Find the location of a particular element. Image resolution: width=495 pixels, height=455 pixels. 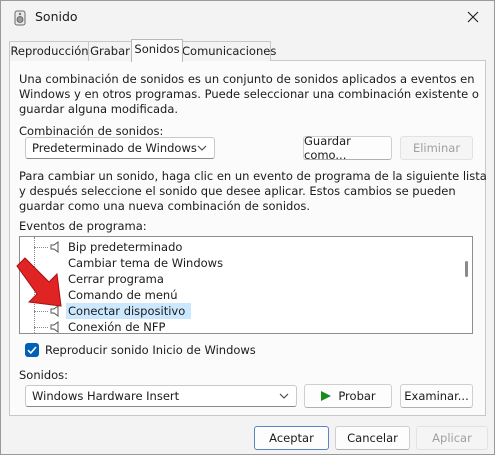

sound-select-value: Windows Hardware Insert is located at coordinates (106, 396).